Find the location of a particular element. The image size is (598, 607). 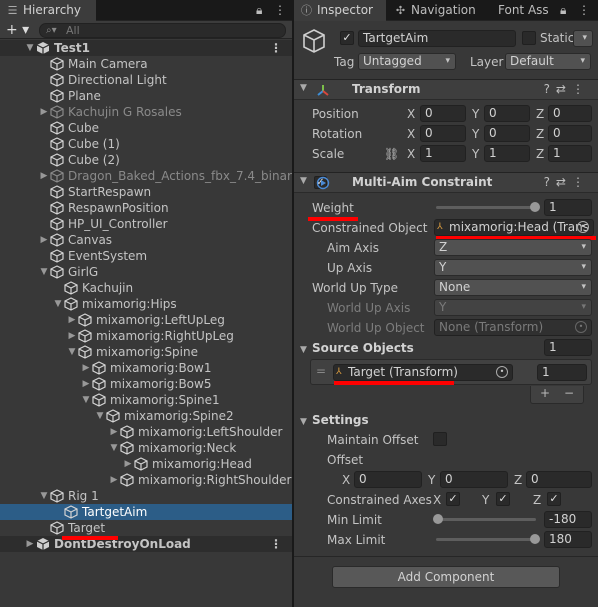

remove-source-button: − is located at coordinates (569, 393).